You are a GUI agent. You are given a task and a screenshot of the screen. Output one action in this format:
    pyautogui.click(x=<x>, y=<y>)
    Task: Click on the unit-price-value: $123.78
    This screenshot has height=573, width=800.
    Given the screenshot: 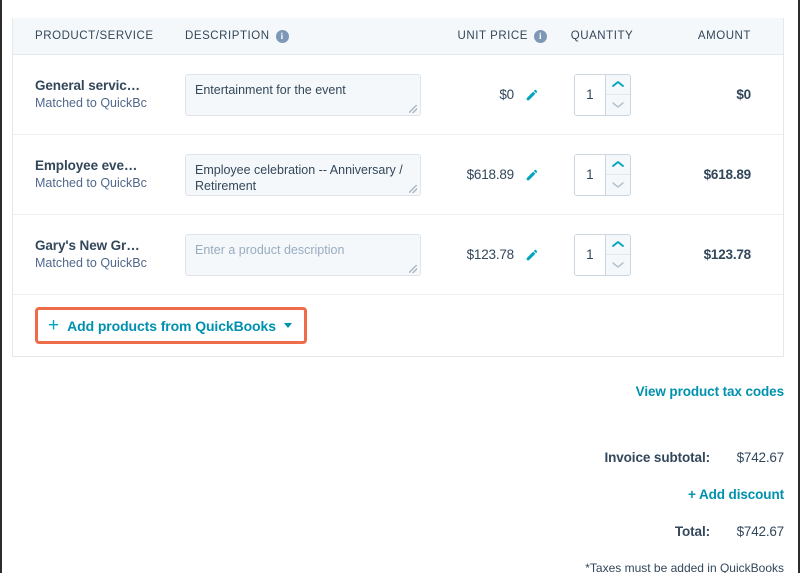 What is the action you would take?
    pyautogui.click(x=490, y=254)
    